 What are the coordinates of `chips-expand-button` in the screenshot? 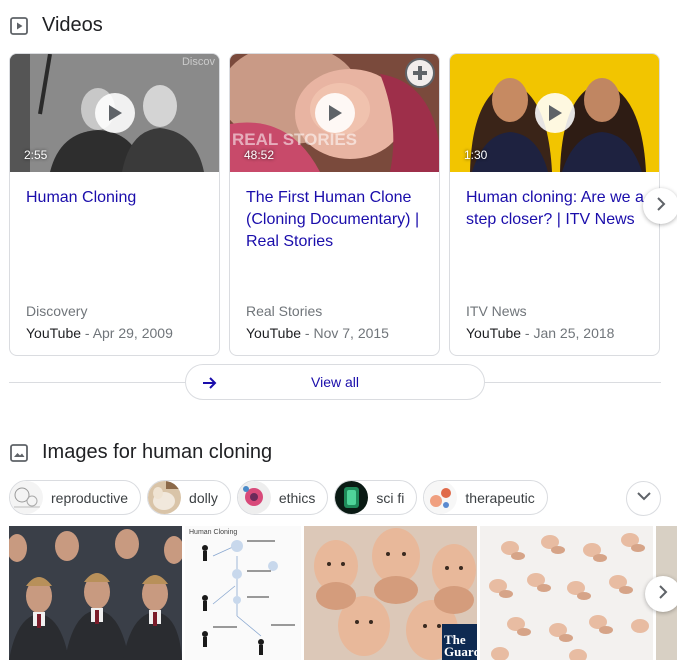 It's located at (643, 498).